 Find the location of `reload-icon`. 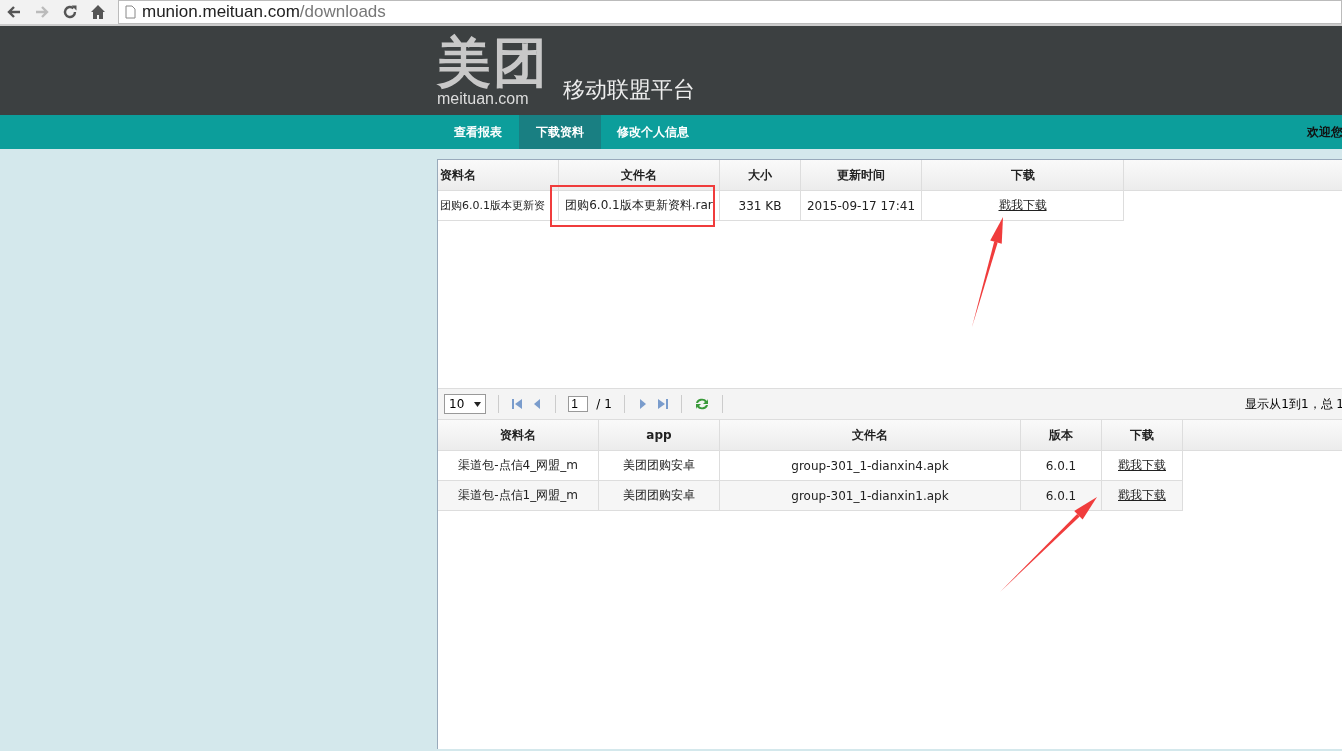

reload-icon is located at coordinates (70, 12).